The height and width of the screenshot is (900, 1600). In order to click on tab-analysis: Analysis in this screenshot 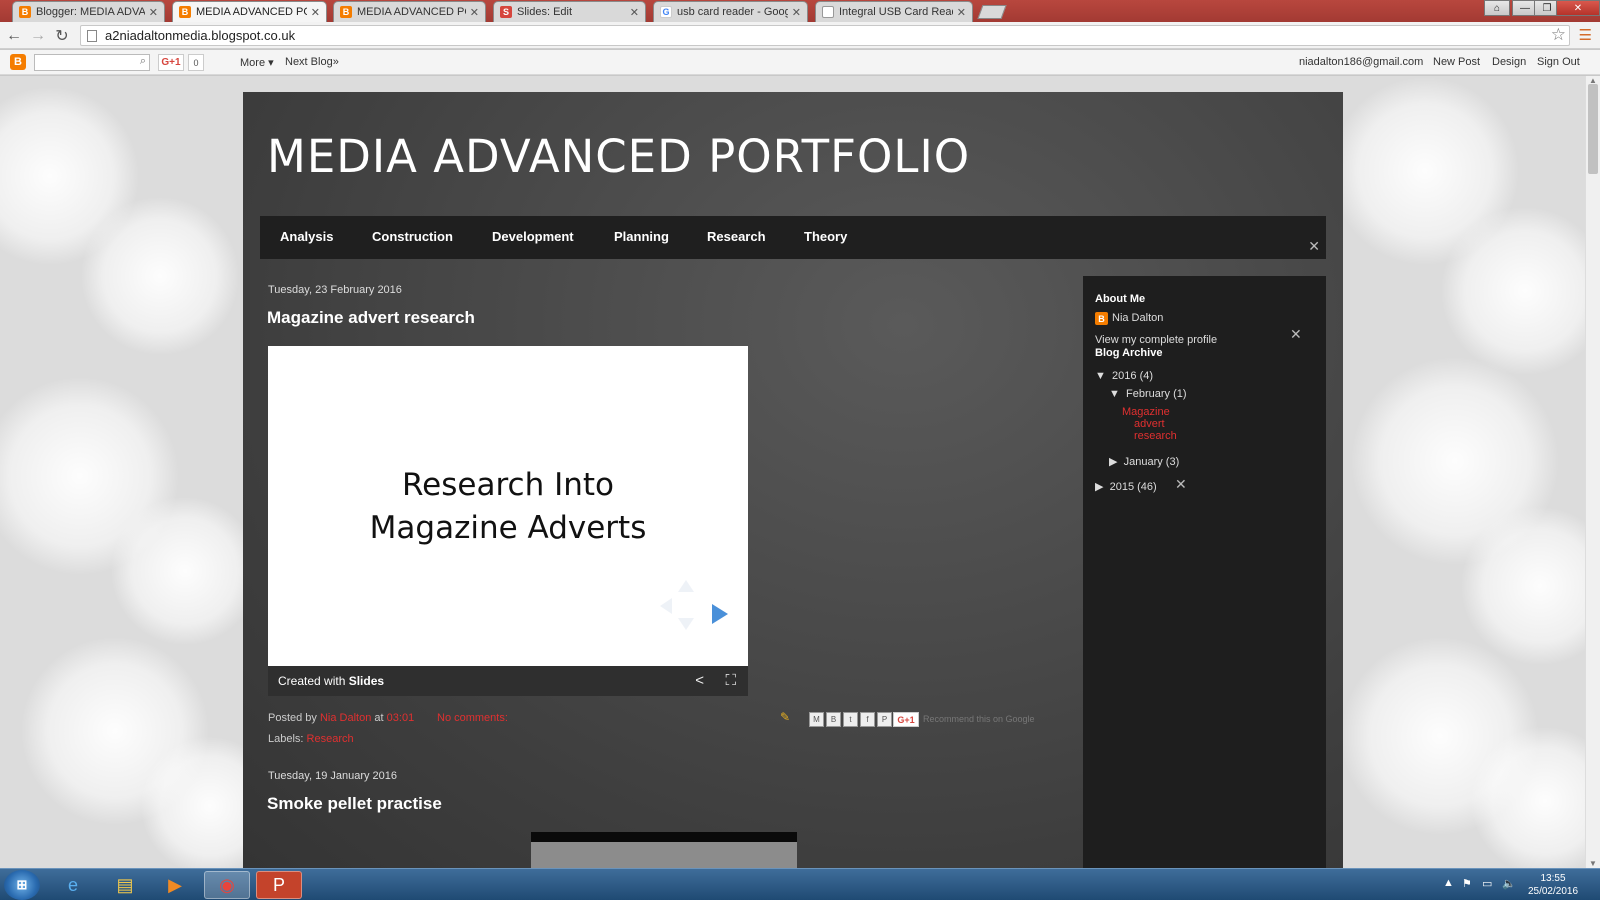, I will do `click(306, 236)`.